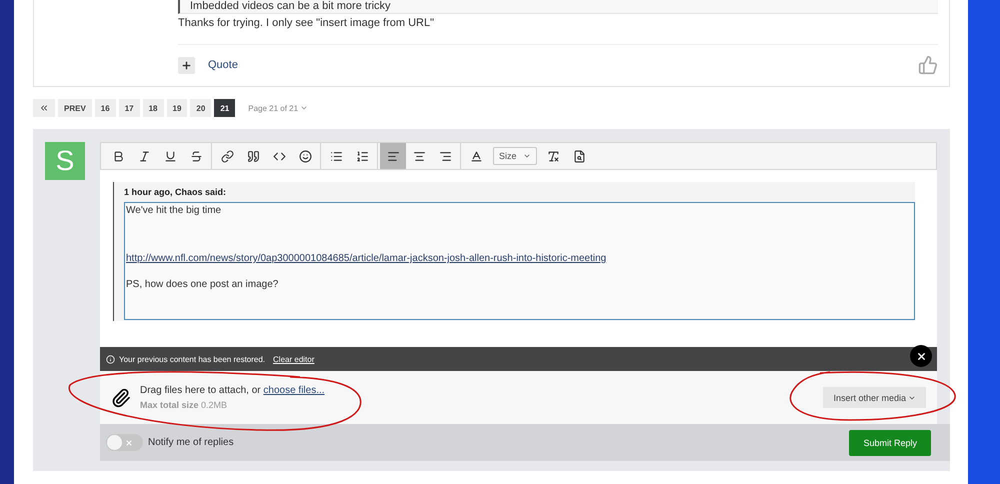  I want to click on quoted-text: Imbedded videos can be a bit more tricky, so click(558, 7).